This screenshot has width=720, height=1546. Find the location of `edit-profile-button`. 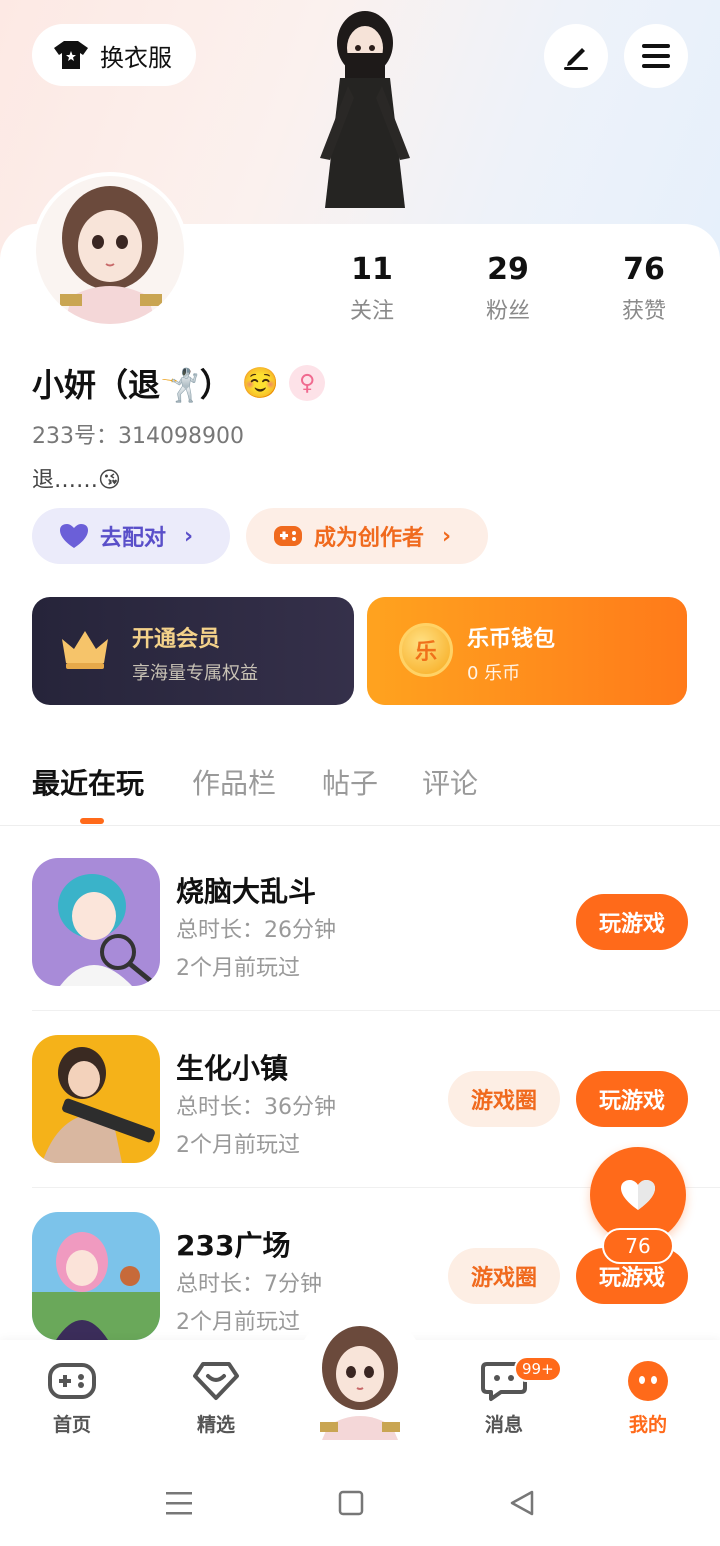

edit-profile-button is located at coordinates (576, 56).